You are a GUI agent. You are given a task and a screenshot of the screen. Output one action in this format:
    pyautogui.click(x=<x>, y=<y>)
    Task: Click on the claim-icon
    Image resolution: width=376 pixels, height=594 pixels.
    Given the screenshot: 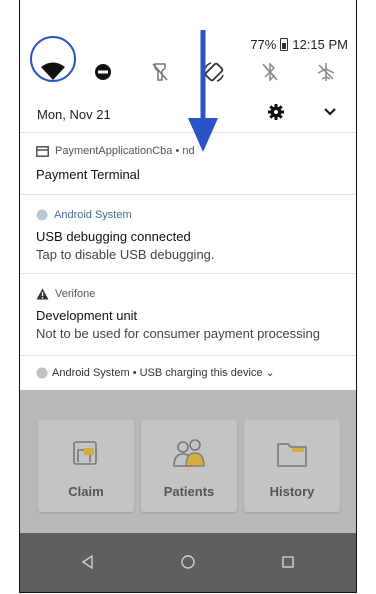 What is the action you would take?
    pyautogui.click(x=86, y=454)
    